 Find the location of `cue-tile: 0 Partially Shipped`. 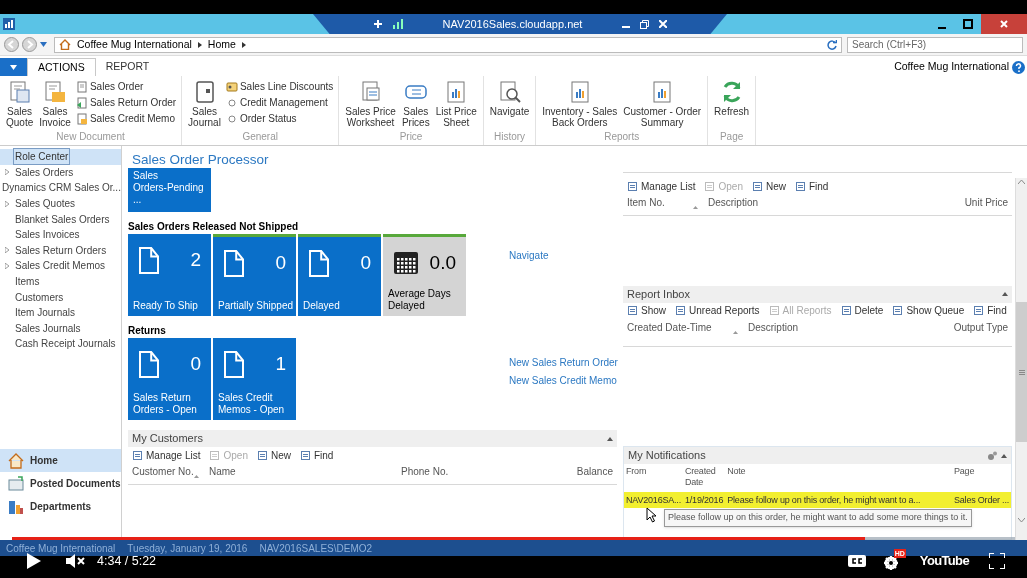

cue-tile: 0 Partially Shipped is located at coordinates (254, 275).